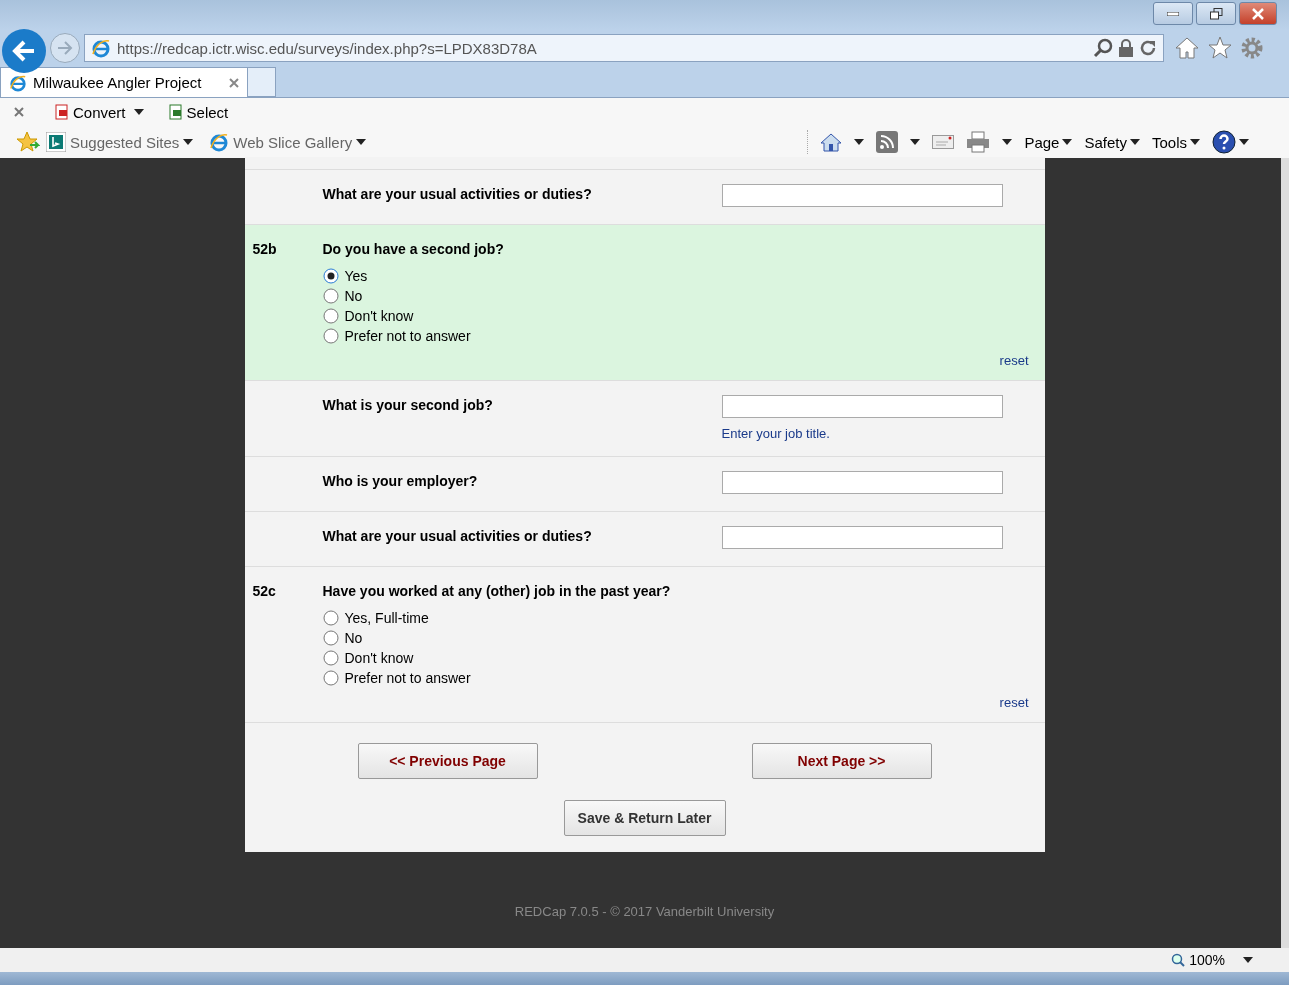  I want to click on question-label: Who is your employer?, so click(400, 480).